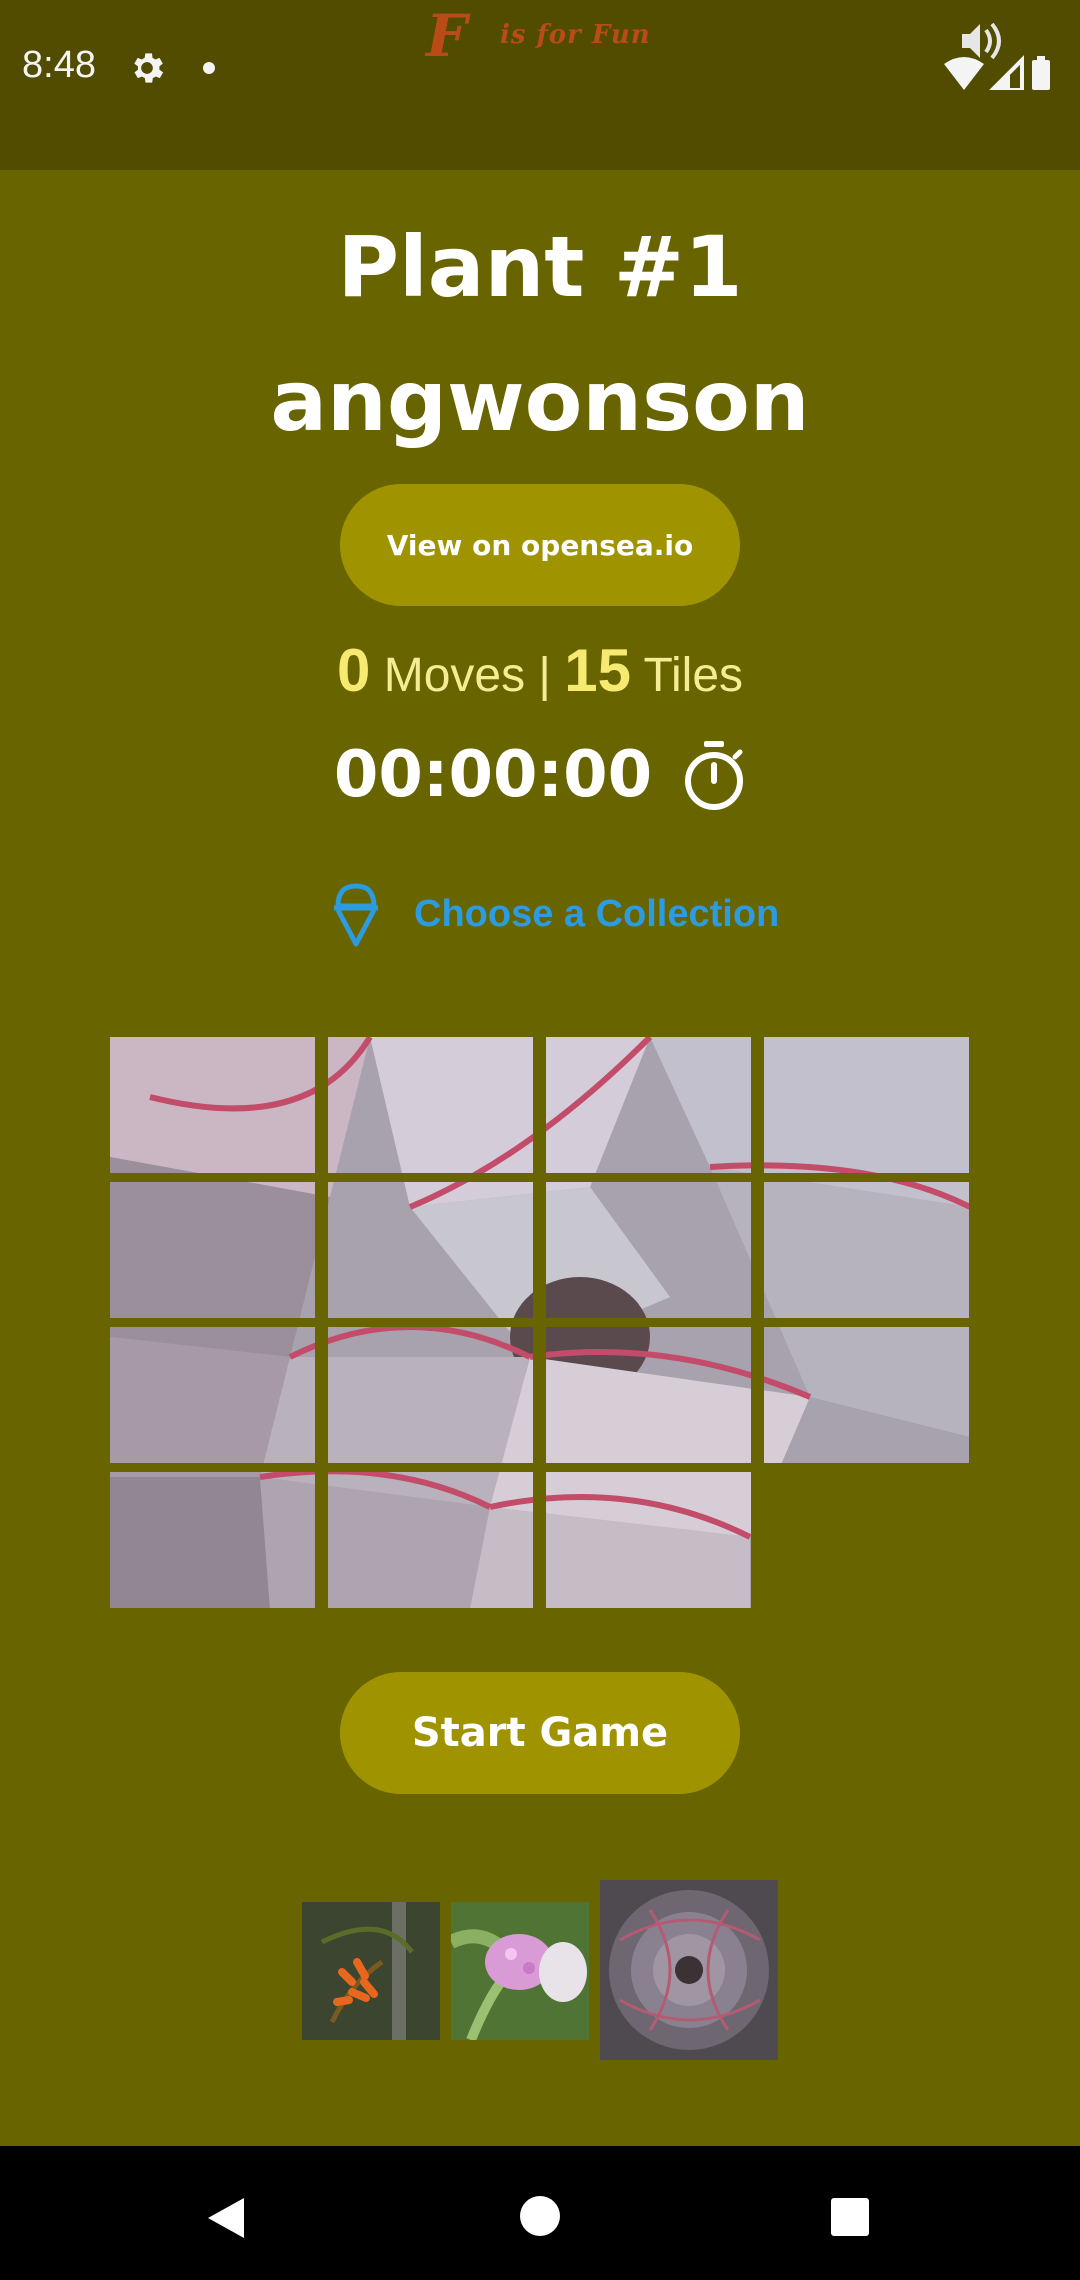 The height and width of the screenshot is (2280, 1080). I want to click on battery-icon, so click(1041, 75).